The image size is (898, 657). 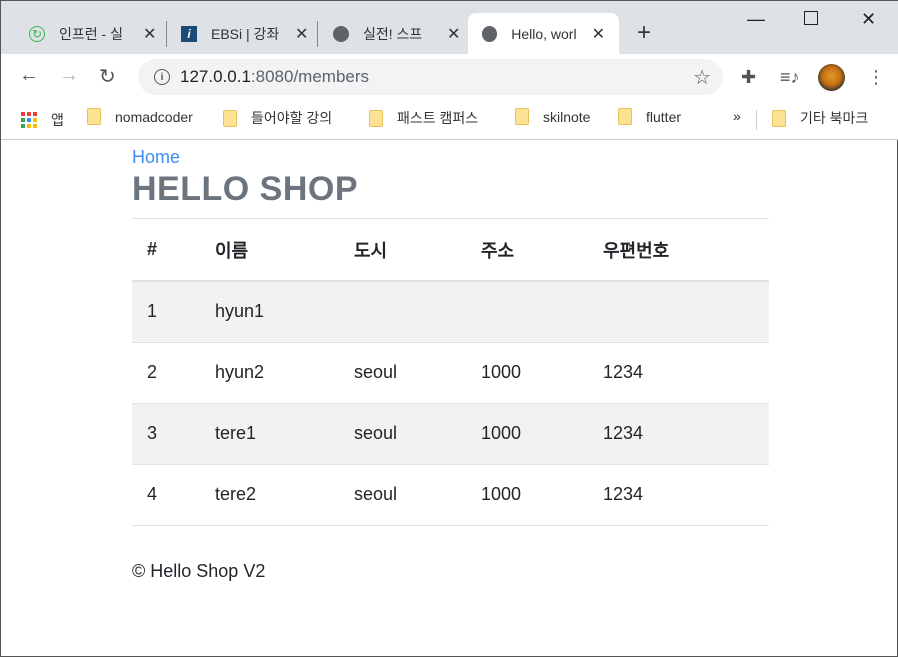 I want to click on column-header: 이름, so click(x=269, y=250).